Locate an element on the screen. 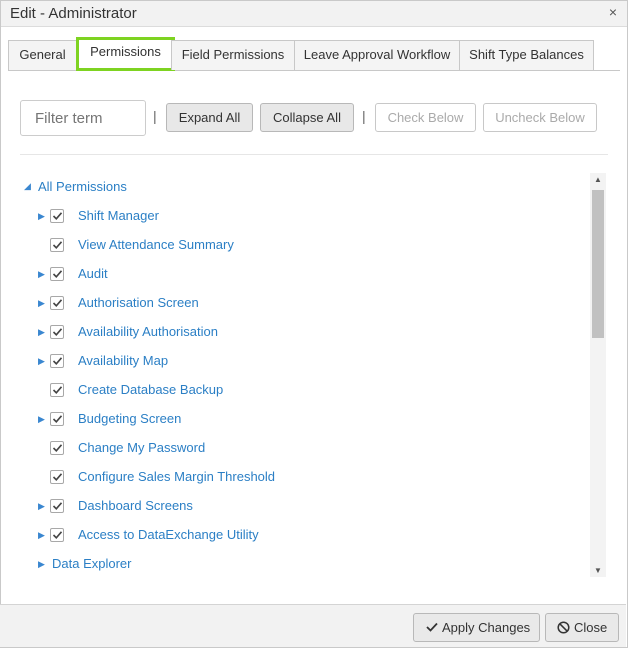  dialog-title: Edit - Administrator is located at coordinates (73, 13).